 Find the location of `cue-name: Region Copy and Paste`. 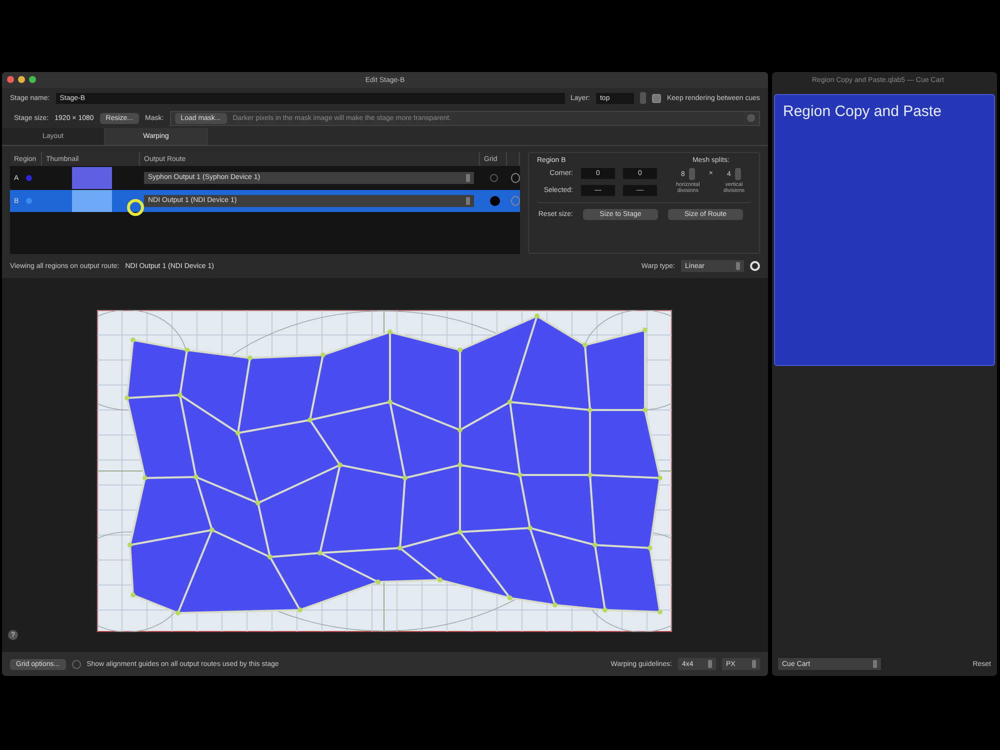

cue-name: Region Copy and Paste is located at coordinates (862, 111).